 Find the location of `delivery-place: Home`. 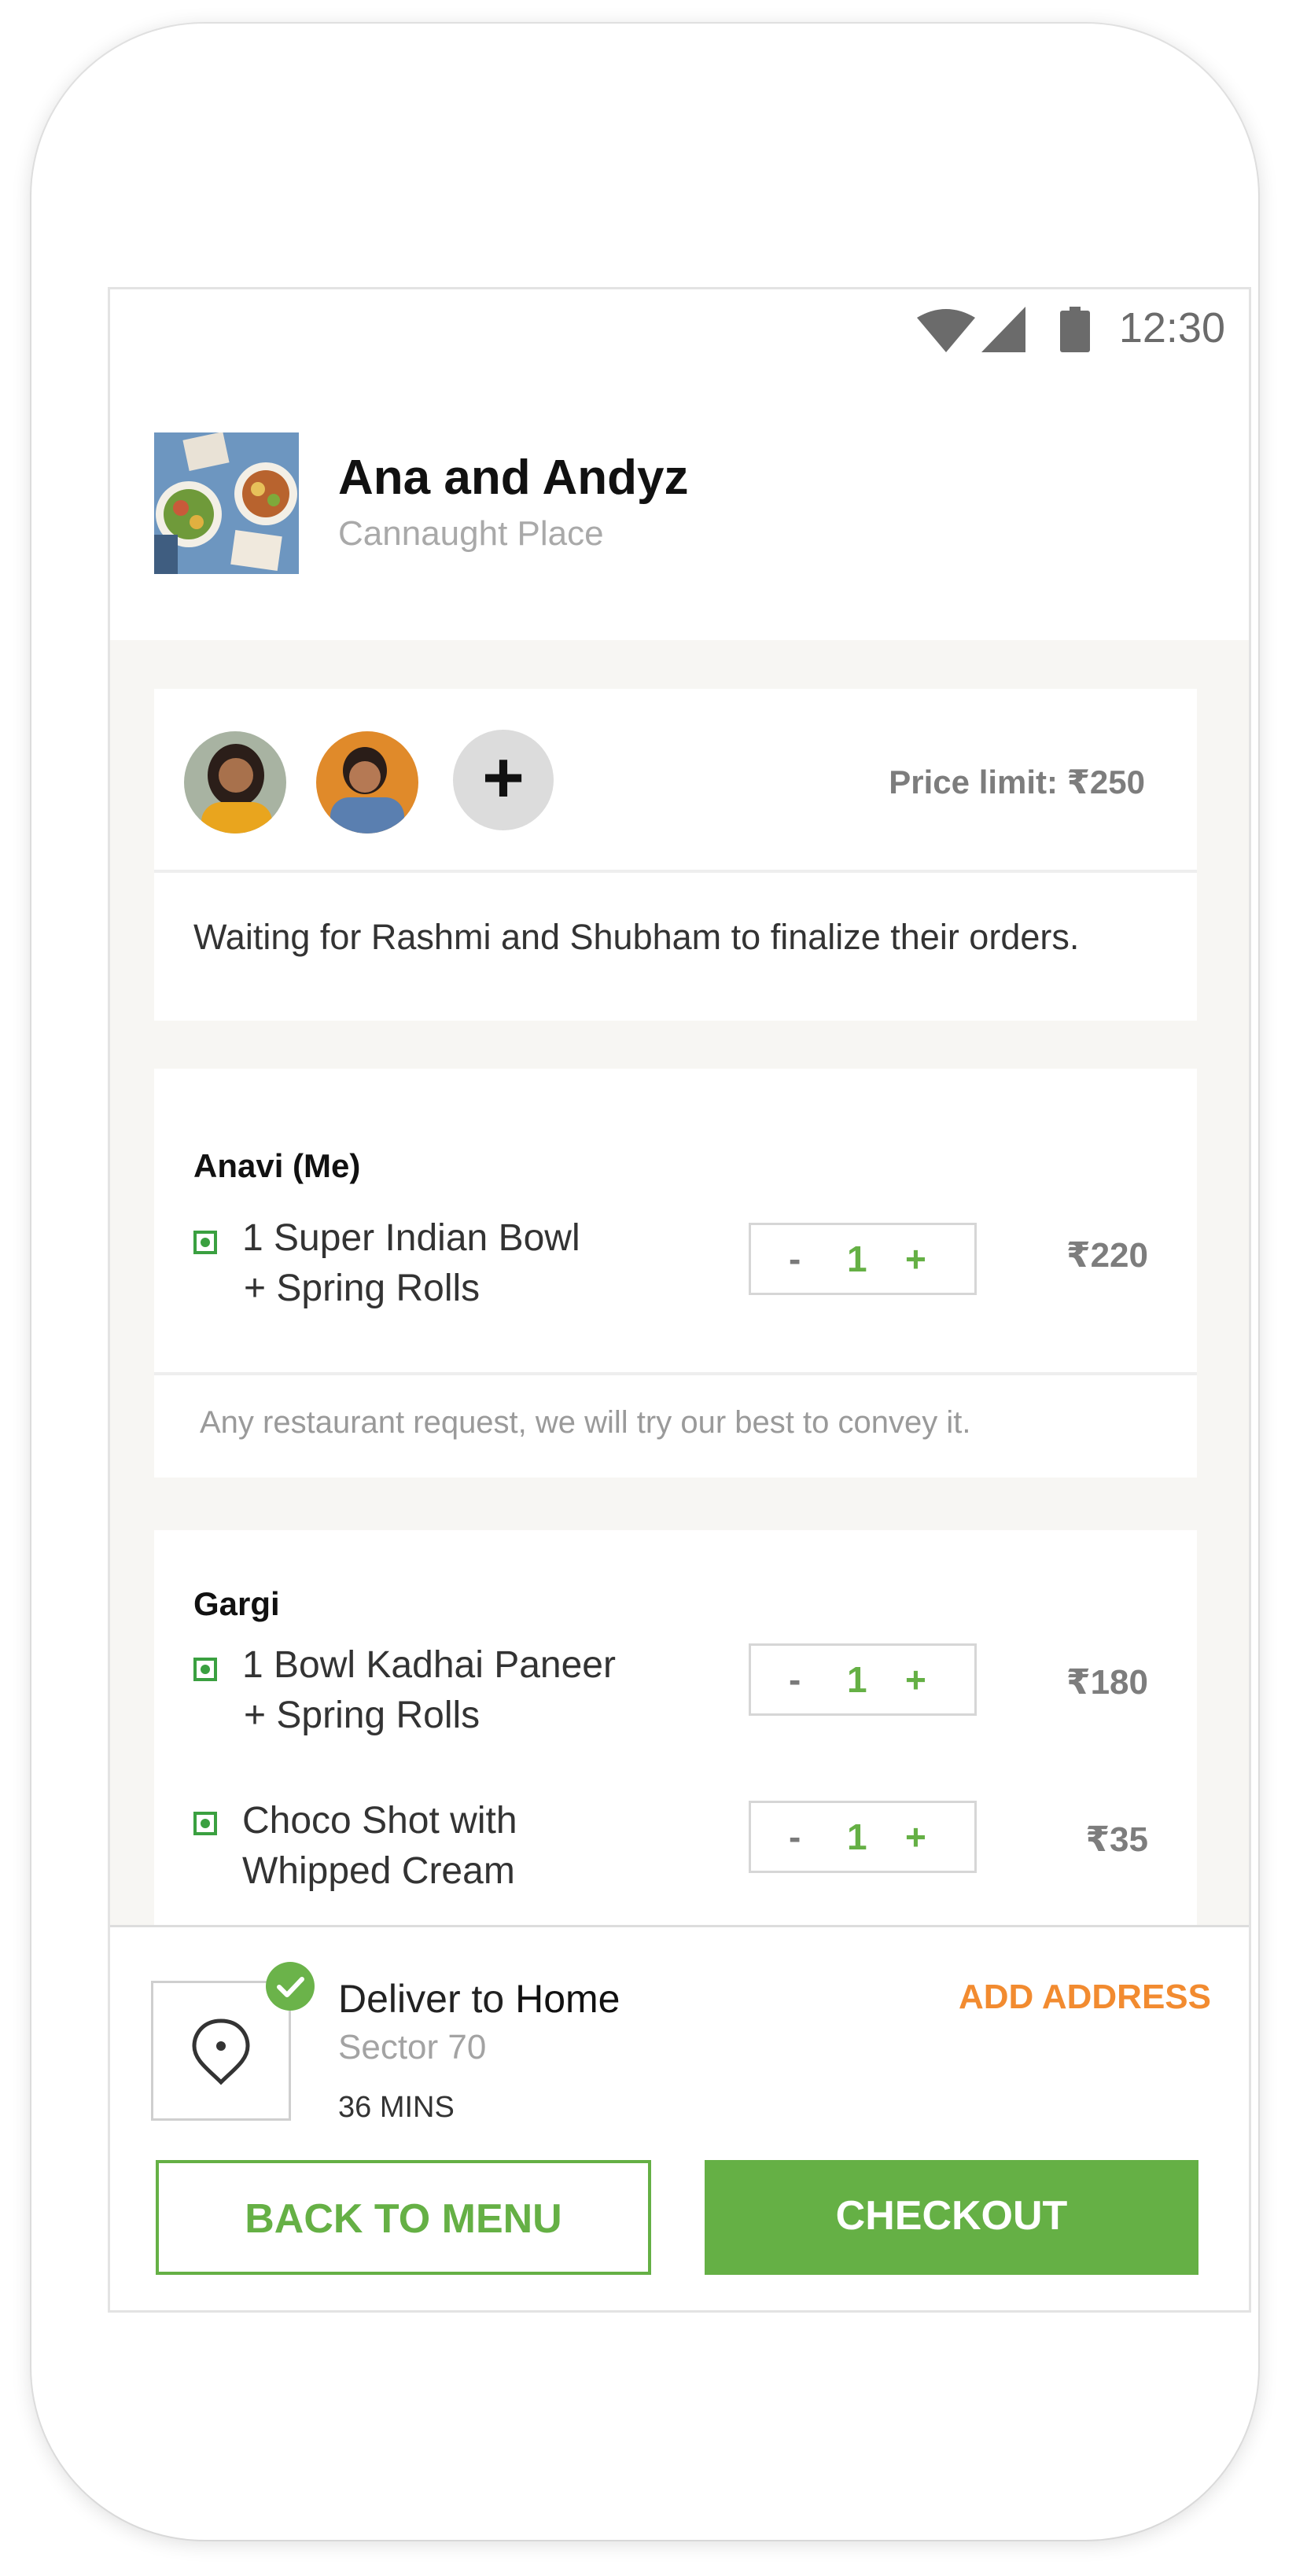

delivery-place: Home is located at coordinates (568, 1999).